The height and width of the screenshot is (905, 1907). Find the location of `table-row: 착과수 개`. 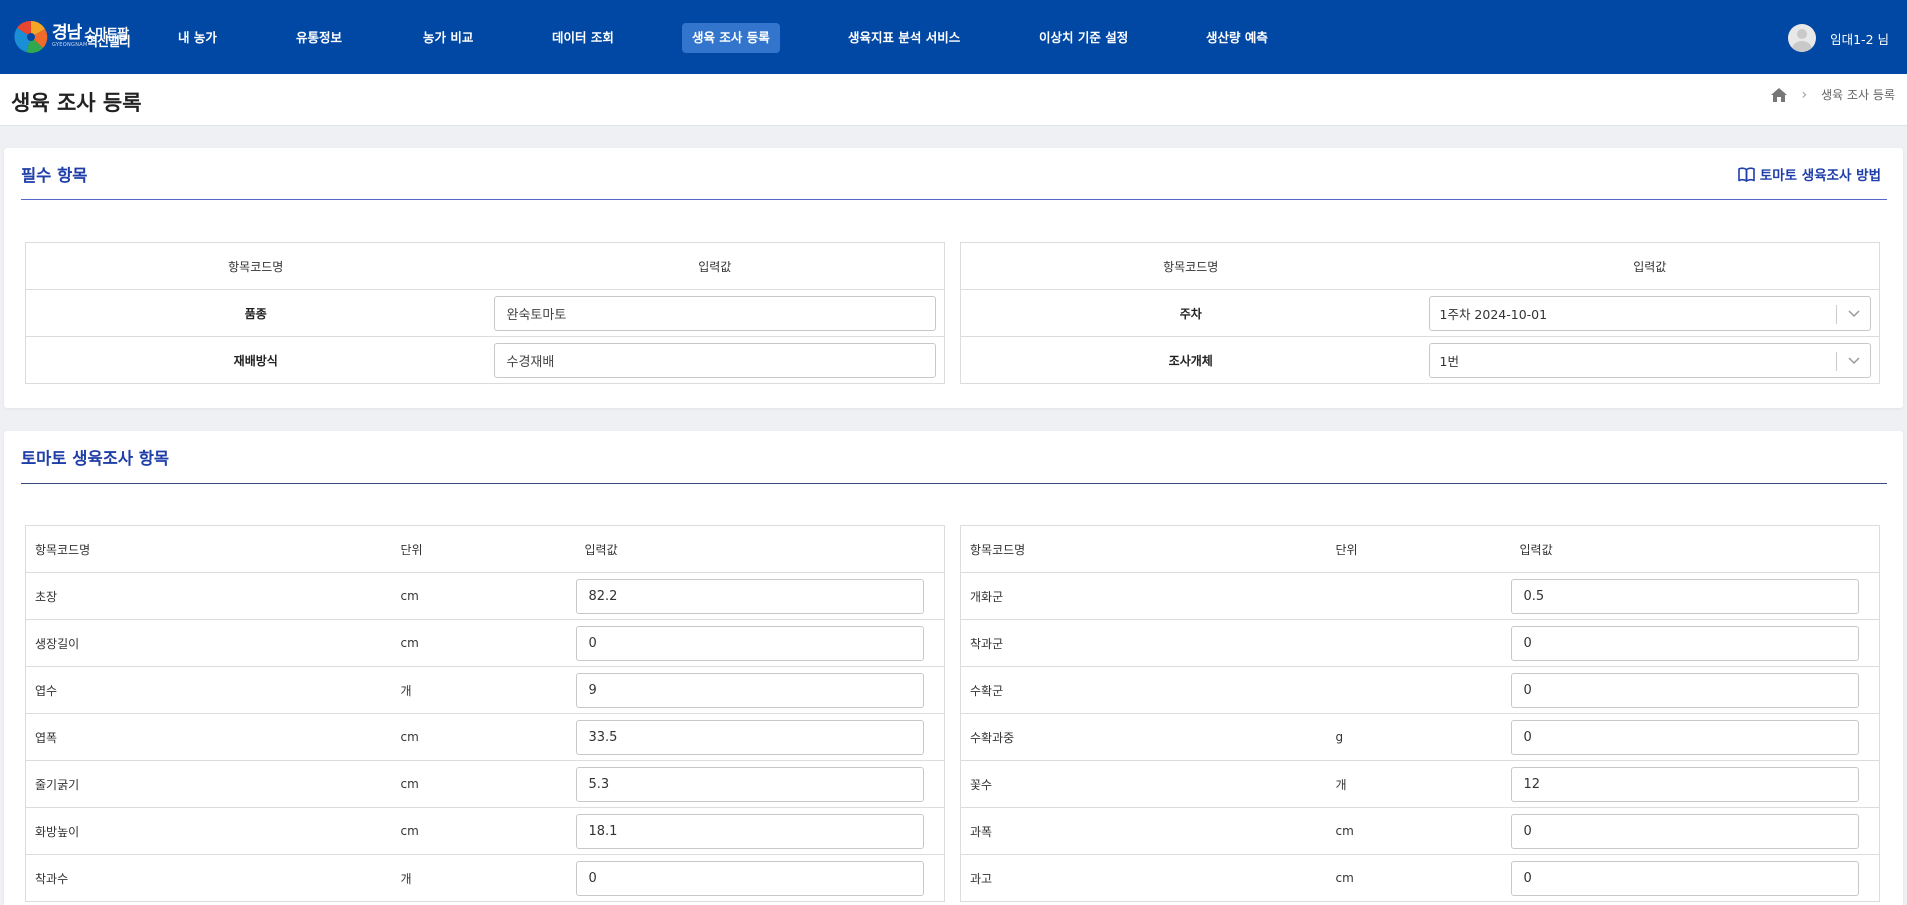

table-row: 착과수 개 is located at coordinates (485, 878).